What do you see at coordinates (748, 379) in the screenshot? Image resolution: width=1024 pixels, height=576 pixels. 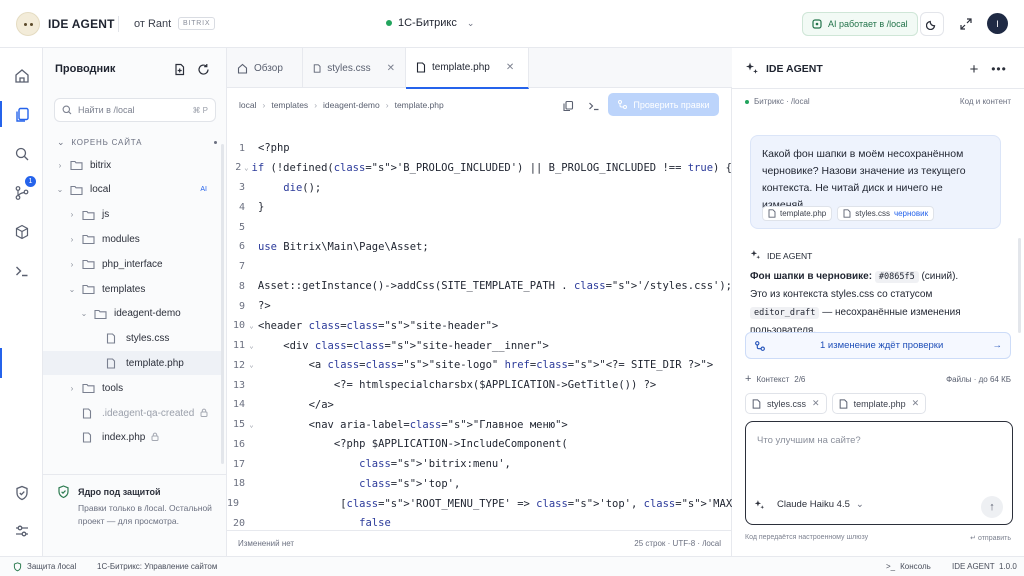 I see `plus-icon: +` at bounding box center [748, 379].